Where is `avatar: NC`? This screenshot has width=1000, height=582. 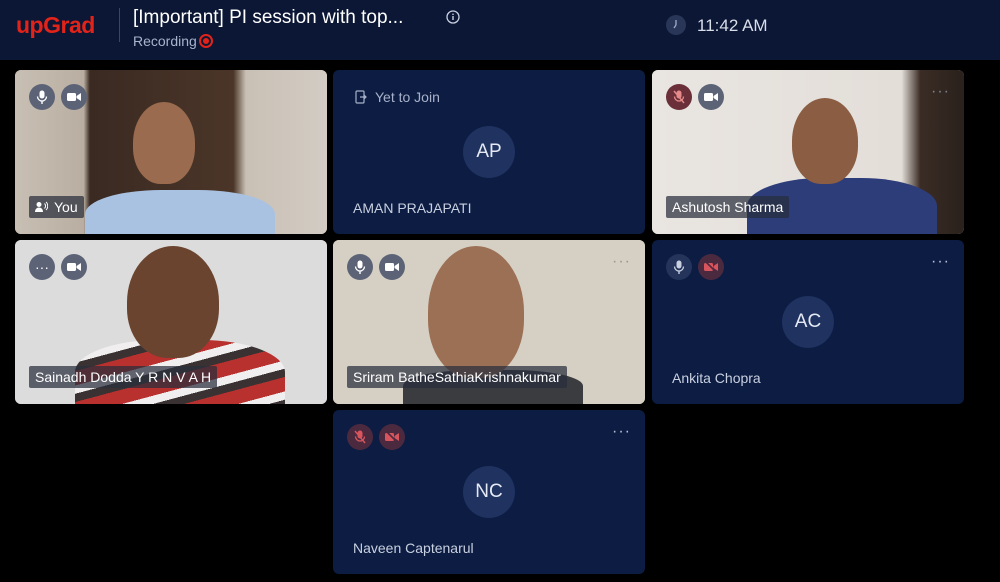 avatar: NC is located at coordinates (489, 492).